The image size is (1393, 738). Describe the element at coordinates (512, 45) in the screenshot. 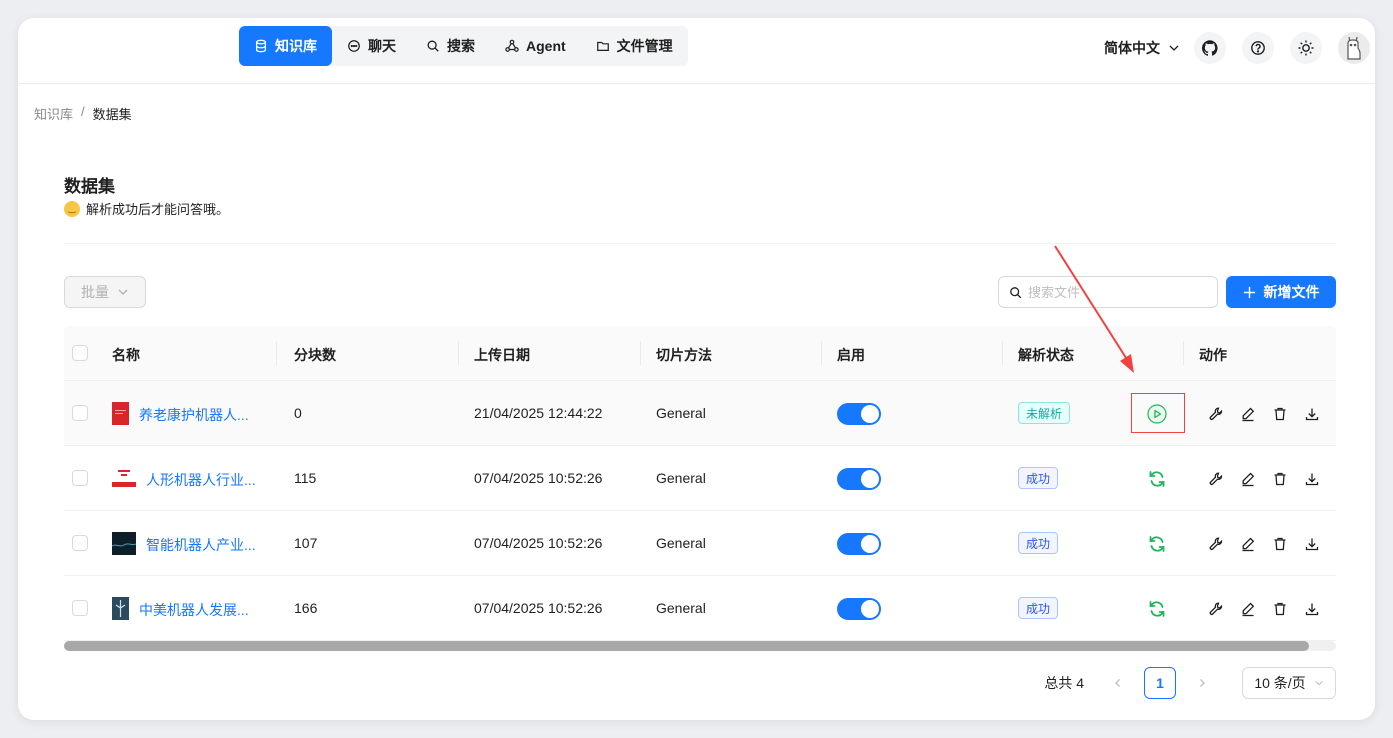

I see `agent-icon` at that location.